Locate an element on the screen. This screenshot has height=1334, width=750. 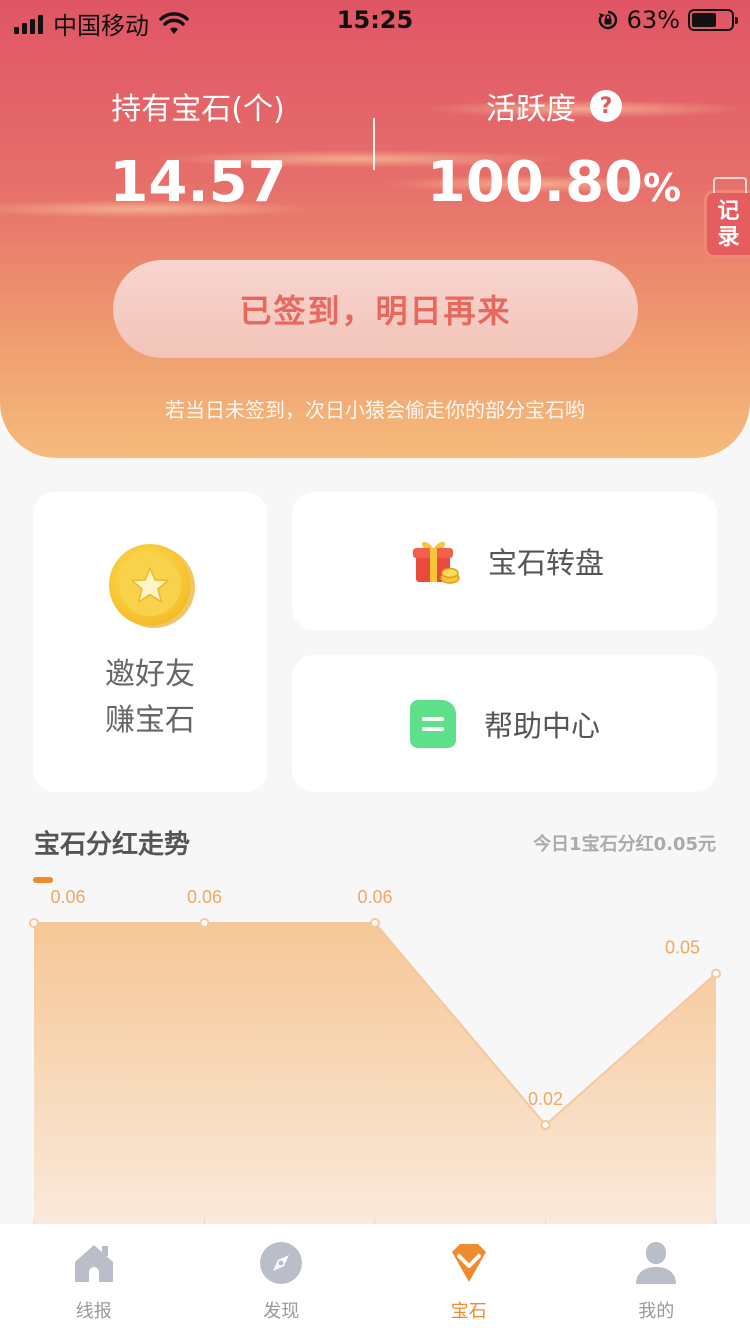
activity-value: 100.80 is located at coordinates (535, 182).